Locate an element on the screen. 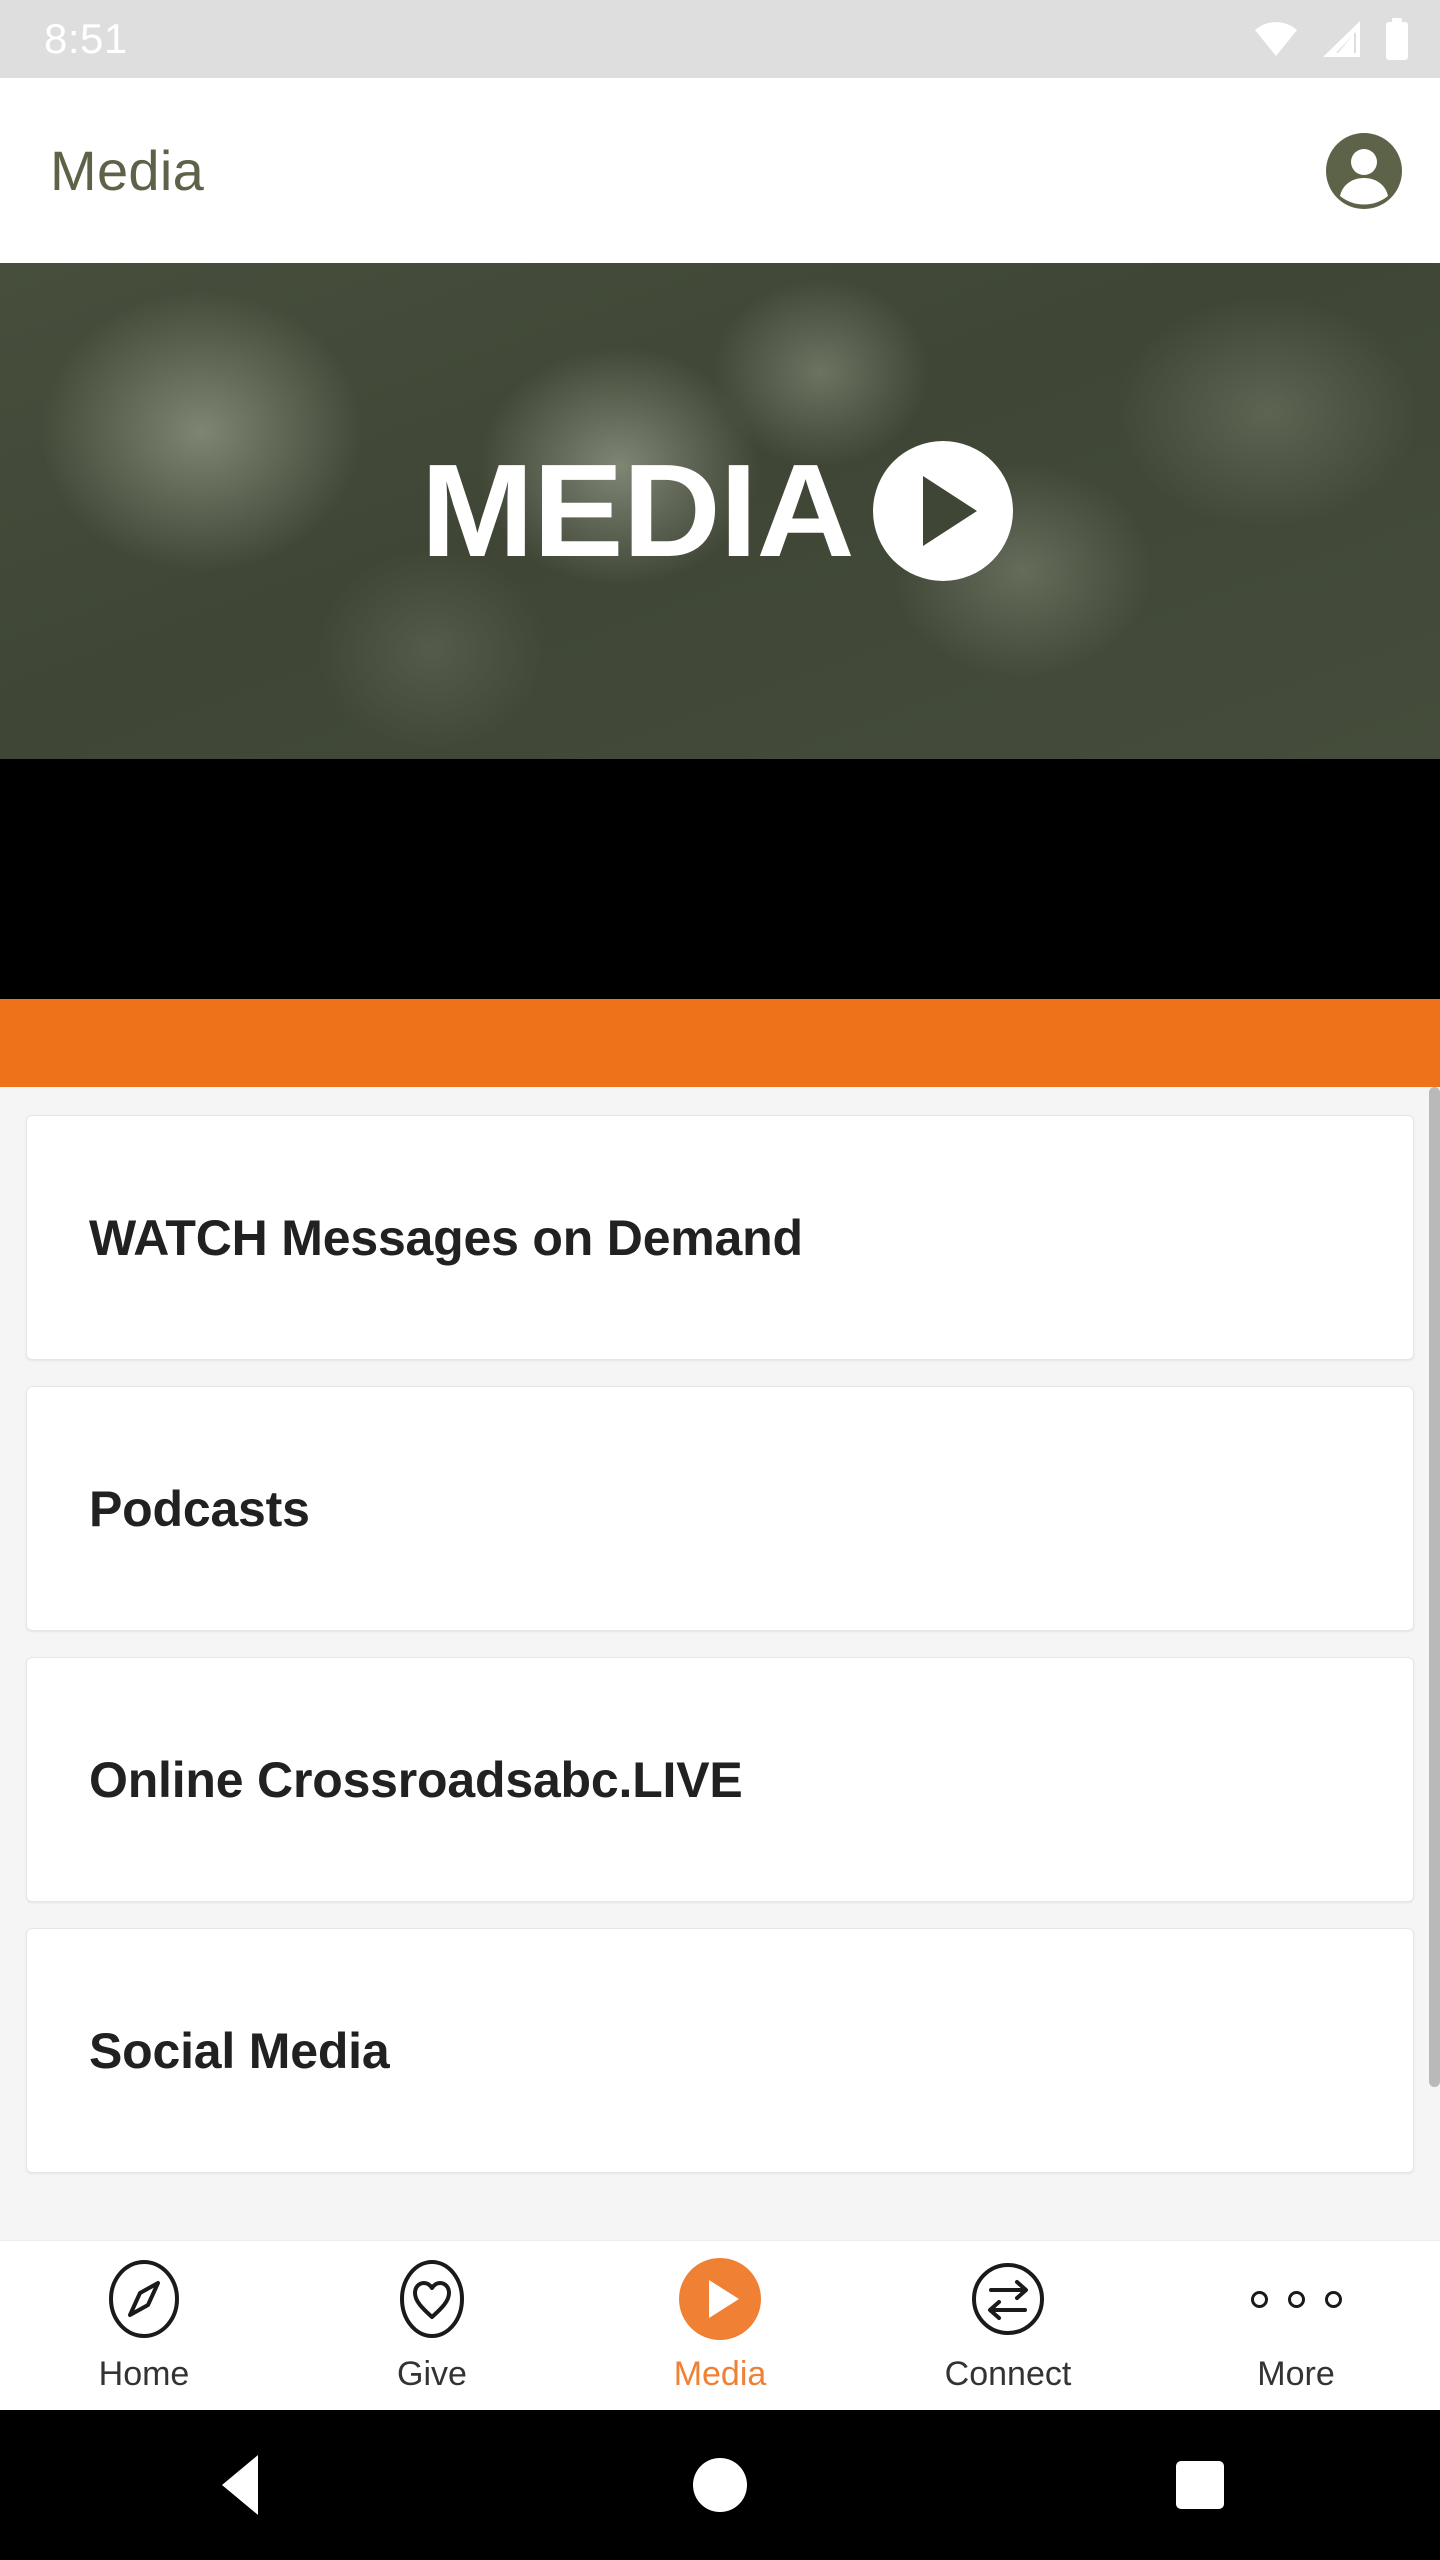 The width and height of the screenshot is (1440, 2560). android-nav-bar is located at coordinates (720, 2485).